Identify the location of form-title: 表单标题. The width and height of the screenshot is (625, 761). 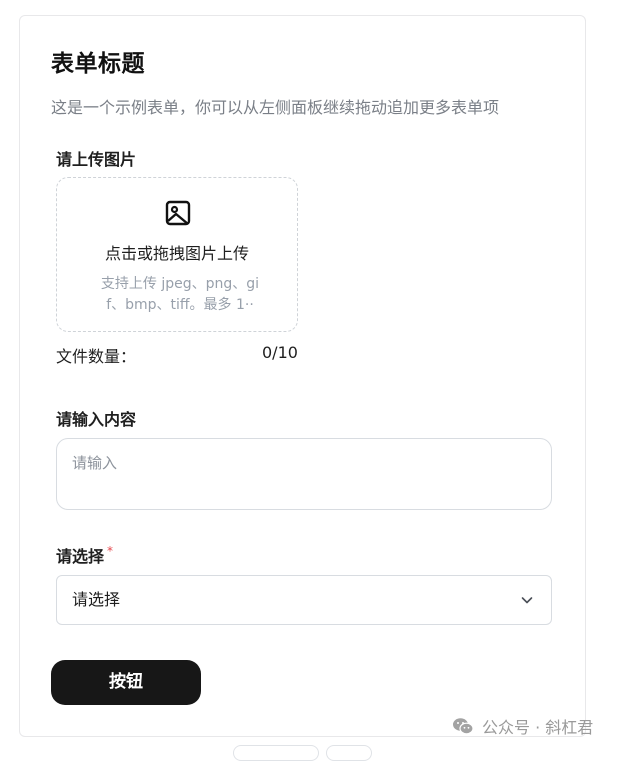
(98, 64).